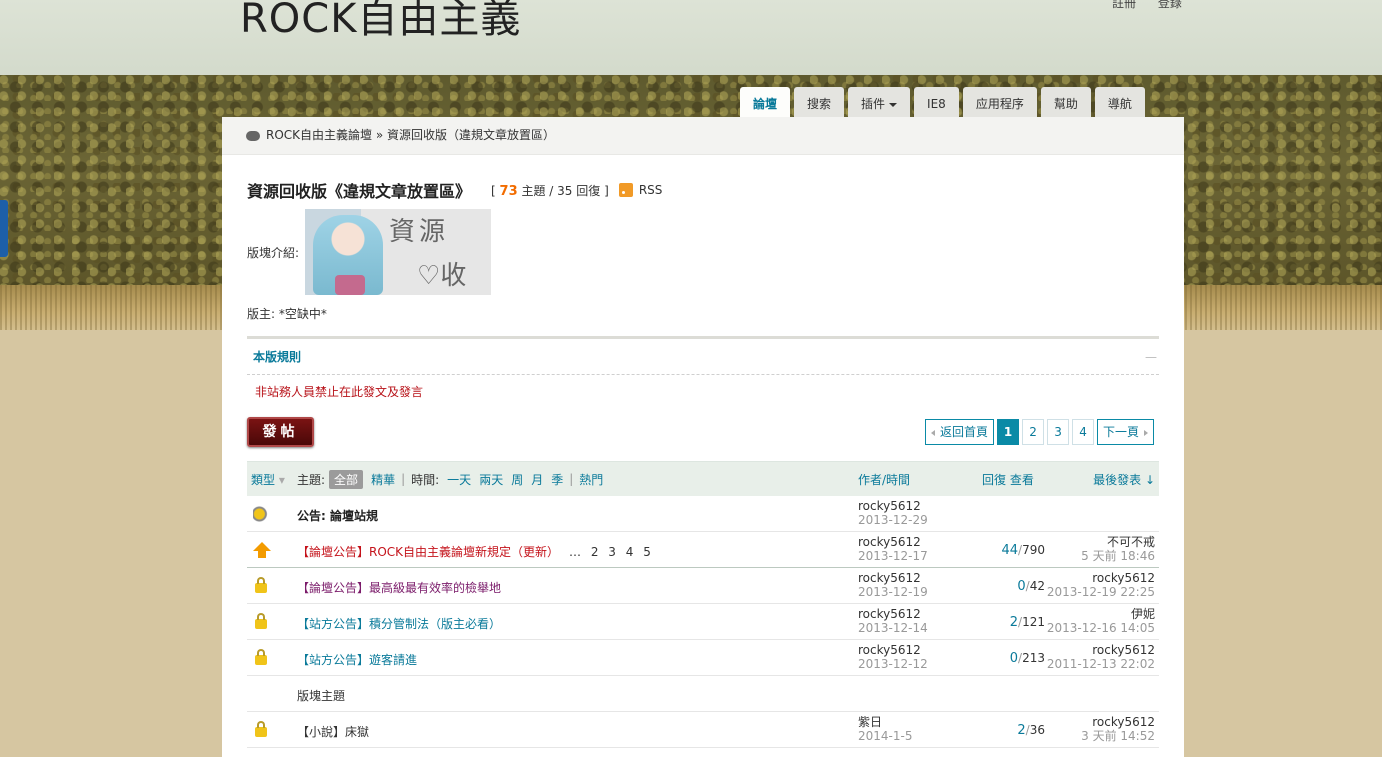  What do you see at coordinates (1101, 628) in the screenshot?
I see `last-post-time: 2013-12-16 14:05` at bounding box center [1101, 628].